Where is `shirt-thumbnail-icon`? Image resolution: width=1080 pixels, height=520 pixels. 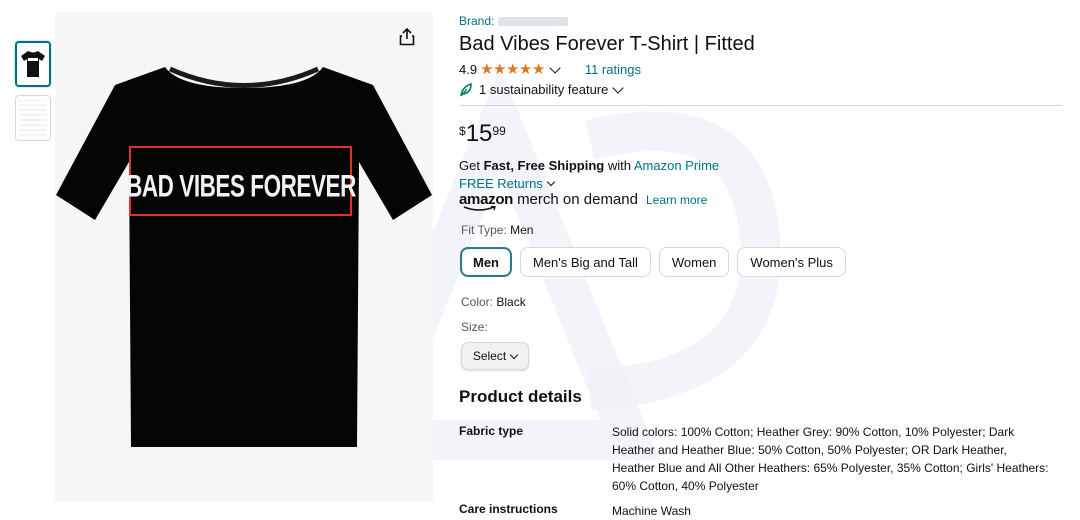
shirt-thumbnail-icon is located at coordinates (33, 64).